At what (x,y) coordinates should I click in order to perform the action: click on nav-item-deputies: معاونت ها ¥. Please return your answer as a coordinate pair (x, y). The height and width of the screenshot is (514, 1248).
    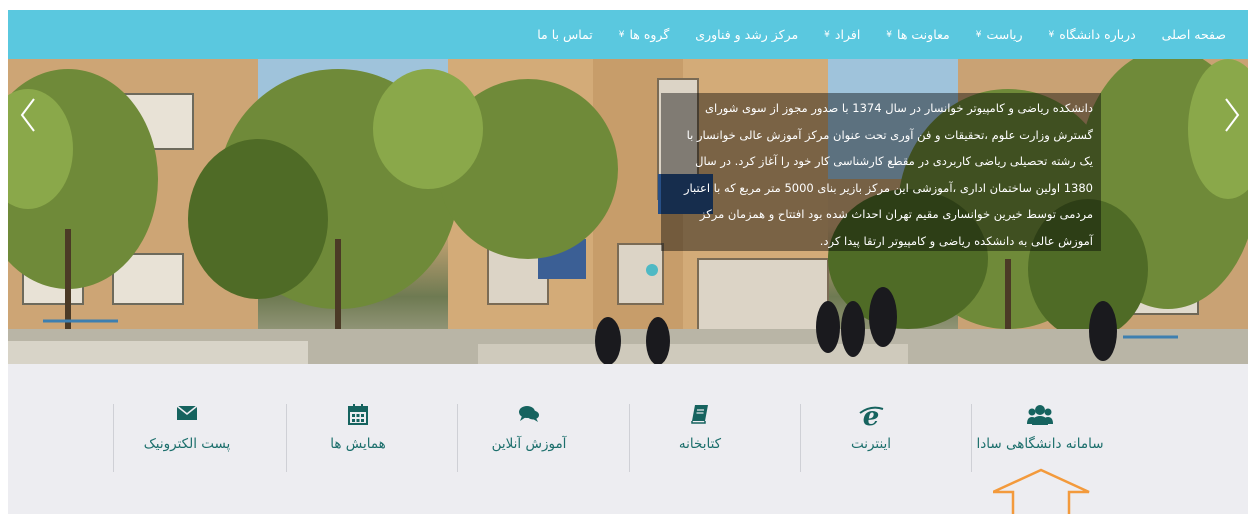
    Looking at the image, I should click on (917, 34).